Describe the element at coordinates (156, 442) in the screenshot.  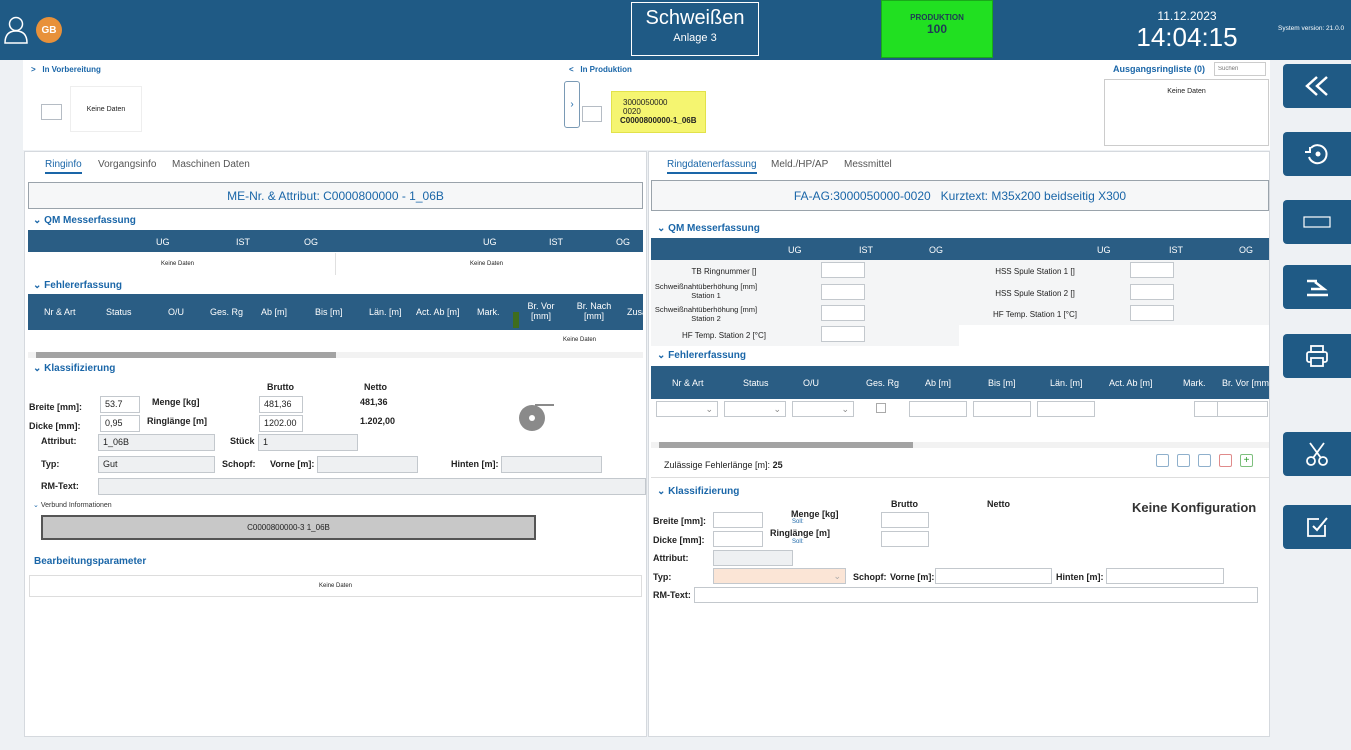
I see `attribut-field: 1_06B` at that location.